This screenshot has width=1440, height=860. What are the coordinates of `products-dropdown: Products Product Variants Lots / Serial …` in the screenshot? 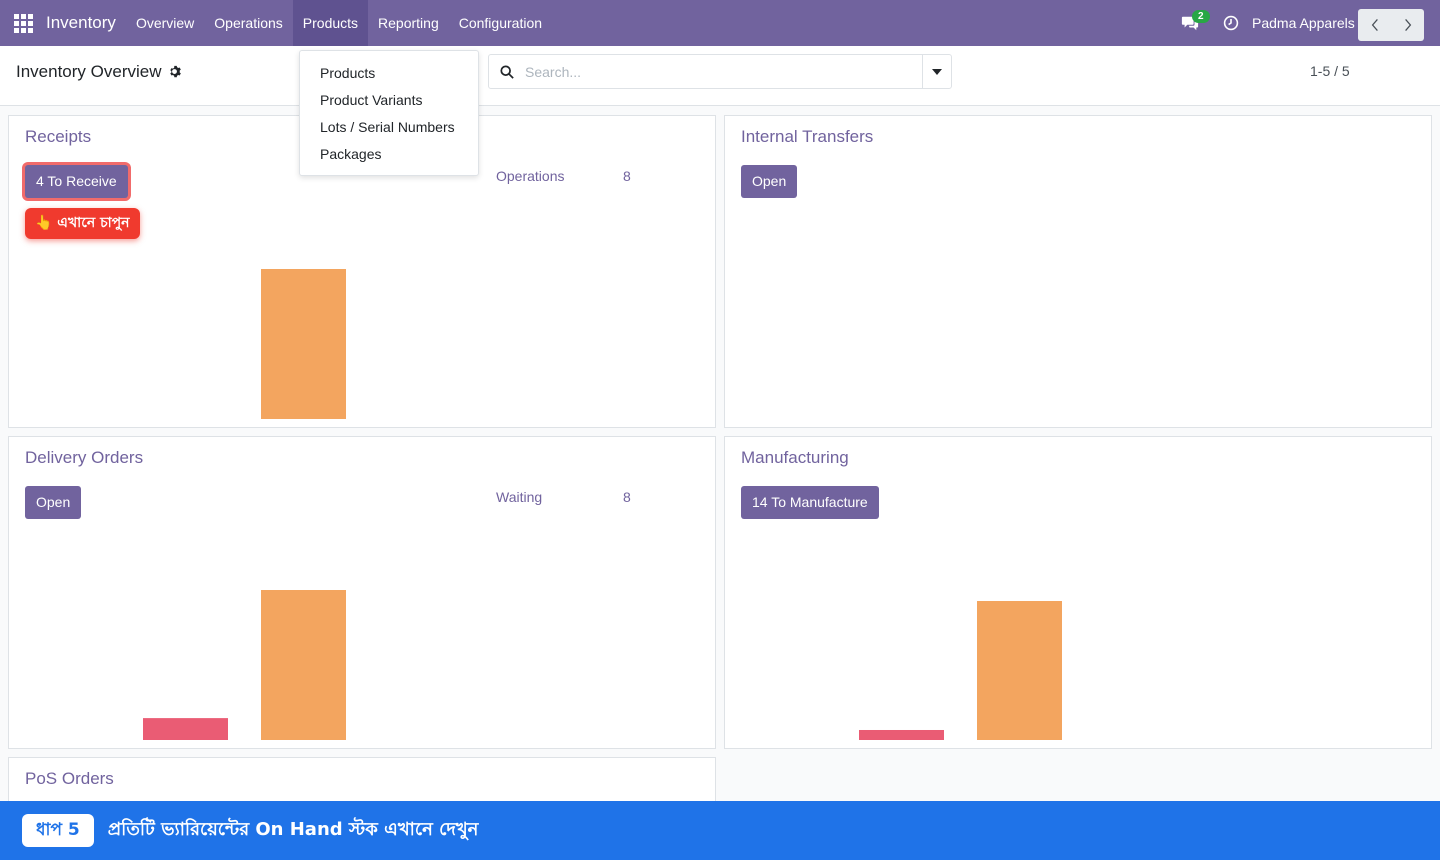 It's located at (389, 113).